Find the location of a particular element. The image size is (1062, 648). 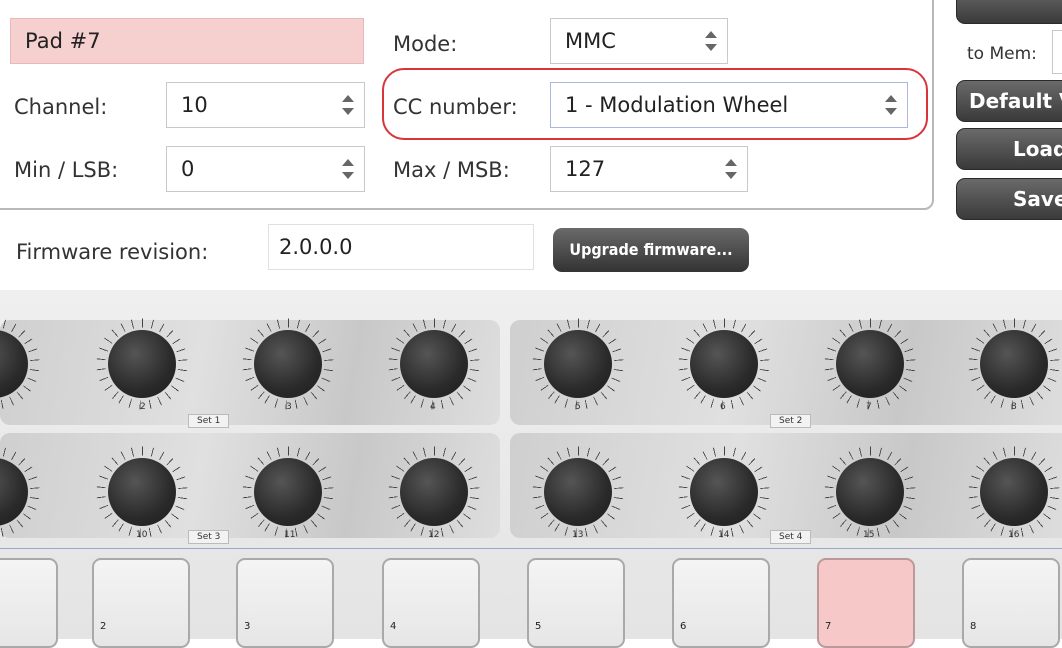

pad-number: 7 is located at coordinates (828, 626).